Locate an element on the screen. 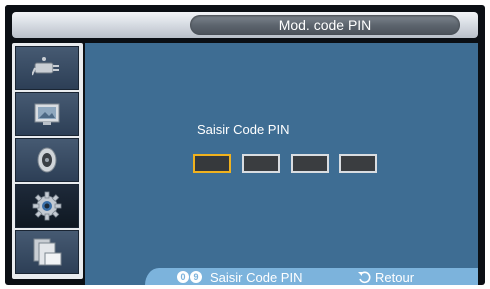 The width and height of the screenshot is (490, 289). title-bar: Mod. code PIN is located at coordinates (245, 25).